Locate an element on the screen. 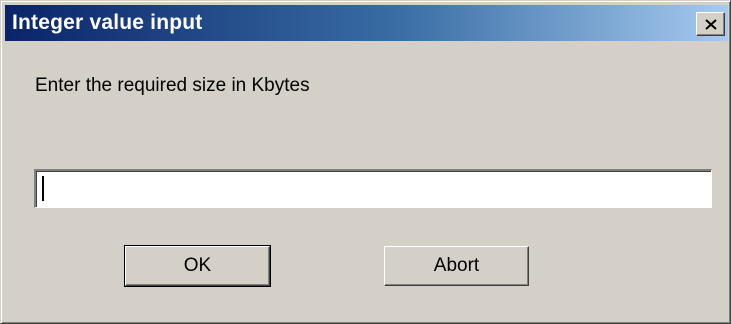 This screenshot has height=324, width=731. ok-button: OK is located at coordinates (197, 266).